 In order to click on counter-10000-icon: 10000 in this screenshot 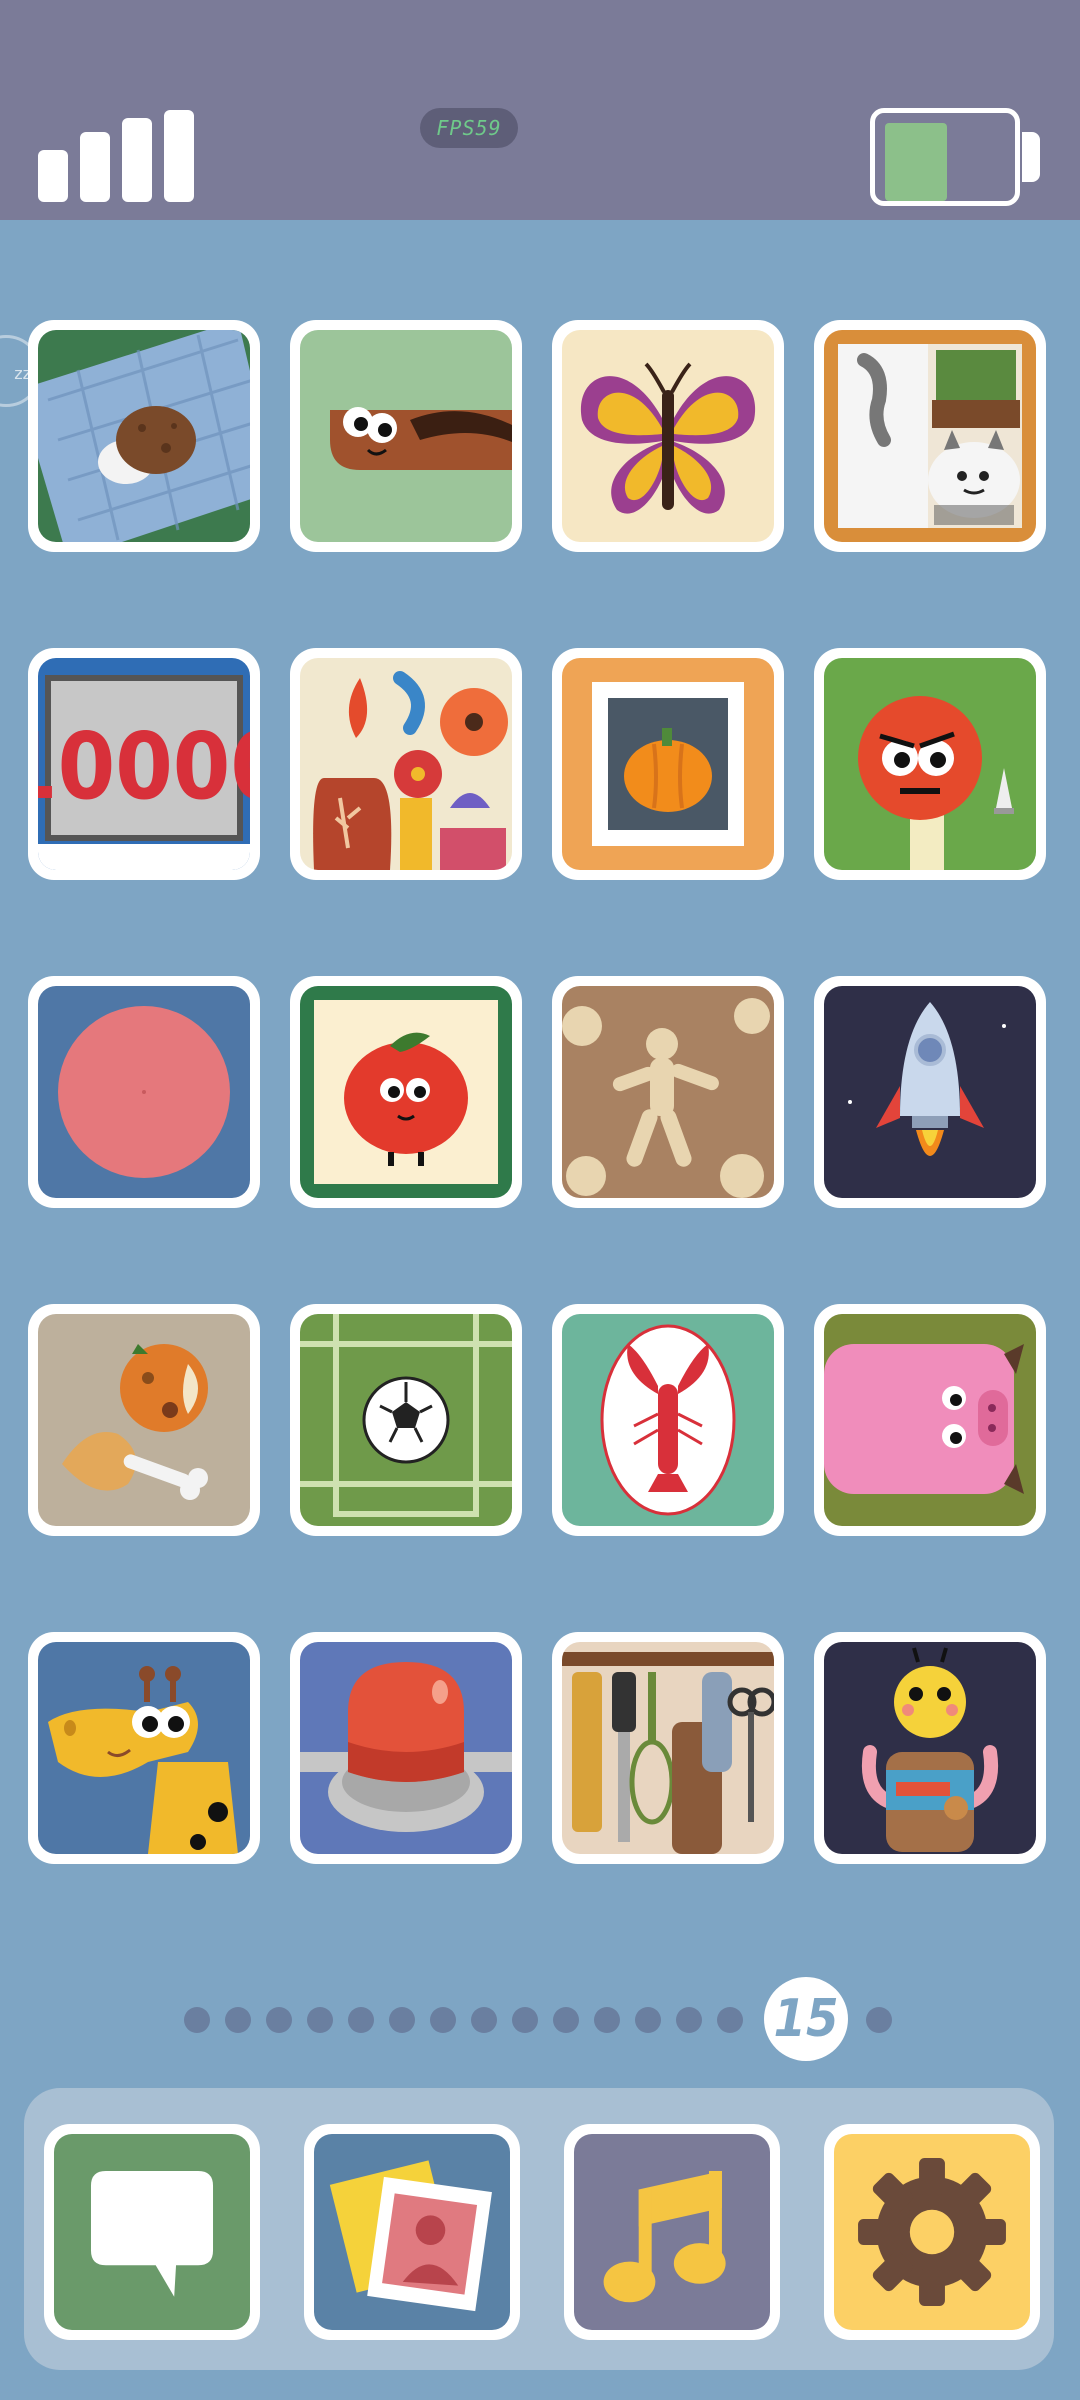, I will do `click(144, 764)`.